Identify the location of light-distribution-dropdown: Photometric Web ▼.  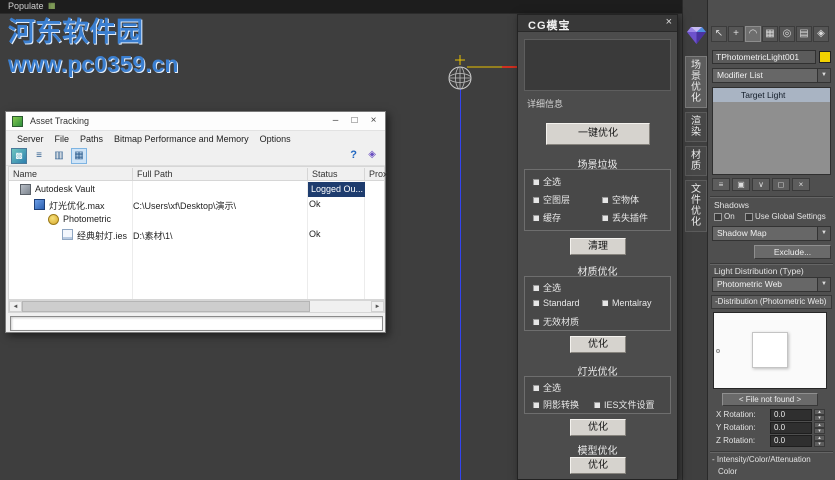
(771, 284).